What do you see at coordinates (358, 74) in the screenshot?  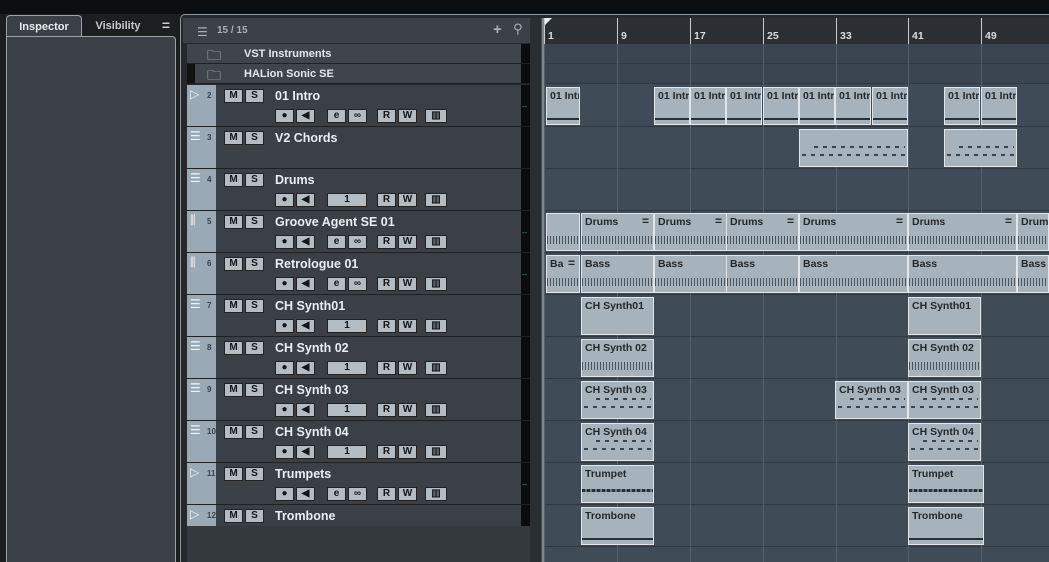 I see `folder-track-halion: 🗀 HALion Sonic SE` at bounding box center [358, 74].